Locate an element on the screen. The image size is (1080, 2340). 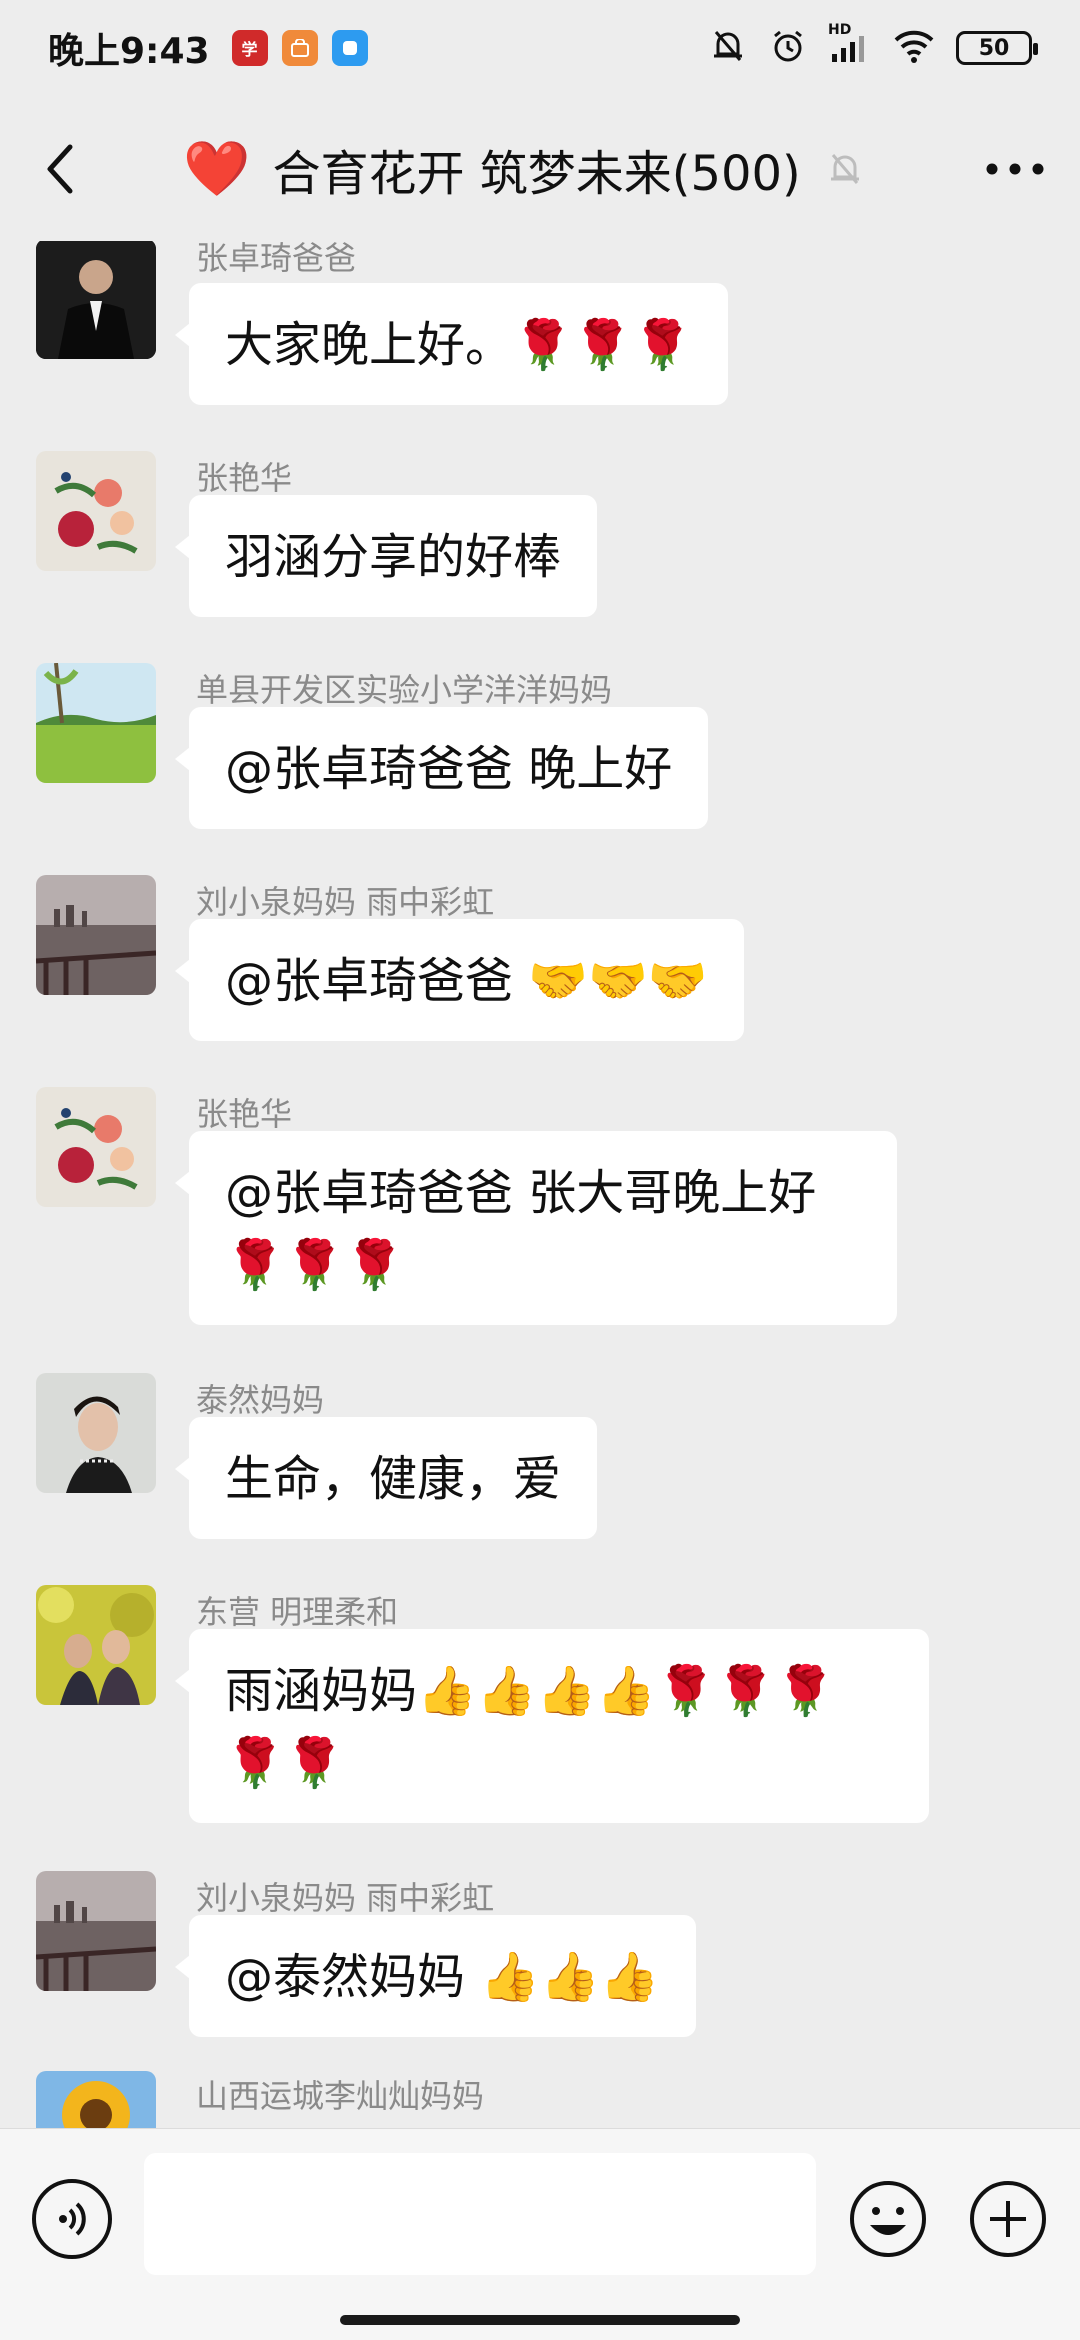
avatar-person-suit-image is located at coordinates (96, 300).